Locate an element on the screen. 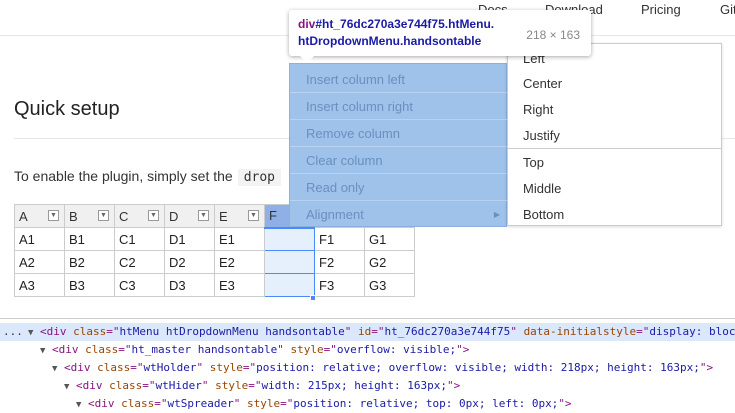 This screenshot has height=413, width=735. column-header-e: E ▼ is located at coordinates (239, 216).